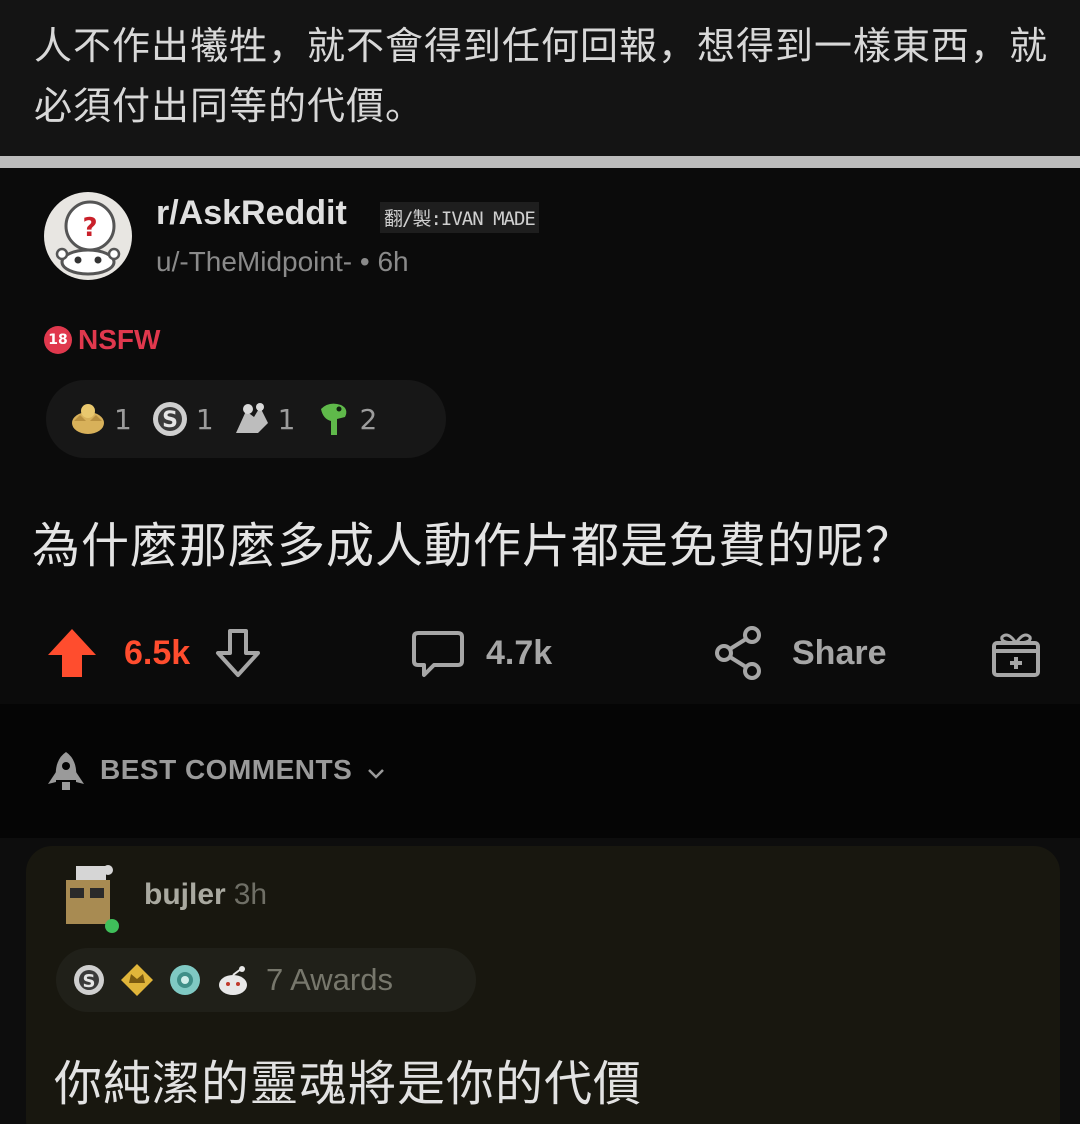 The height and width of the screenshot is (1124, 1080). What do you see at coordinates (459, 217) in the screenshot?
I see `watermark: 翻/製:IVAN MADE` at bounding box center [459, 217].